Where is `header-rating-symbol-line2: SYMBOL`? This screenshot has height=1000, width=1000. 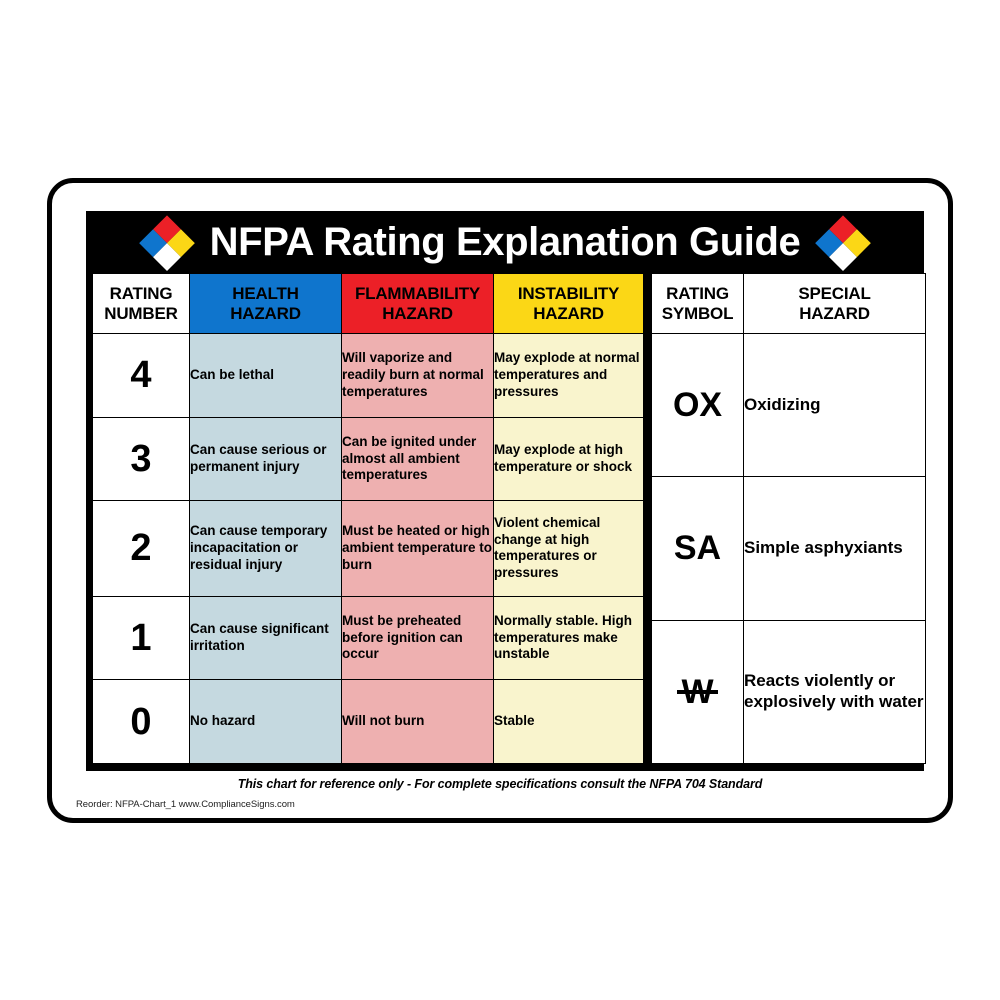
header-rating-symbol-line2: SYMBOL is located at coordinates (697, 313).